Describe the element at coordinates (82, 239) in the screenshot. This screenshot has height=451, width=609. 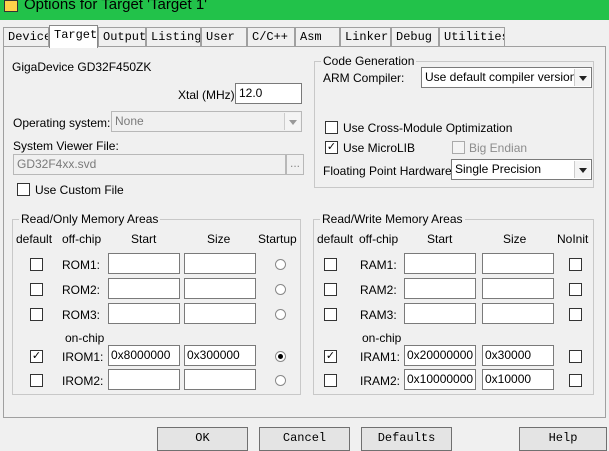
I see `ro-header-offchip: off-chip` at that location.